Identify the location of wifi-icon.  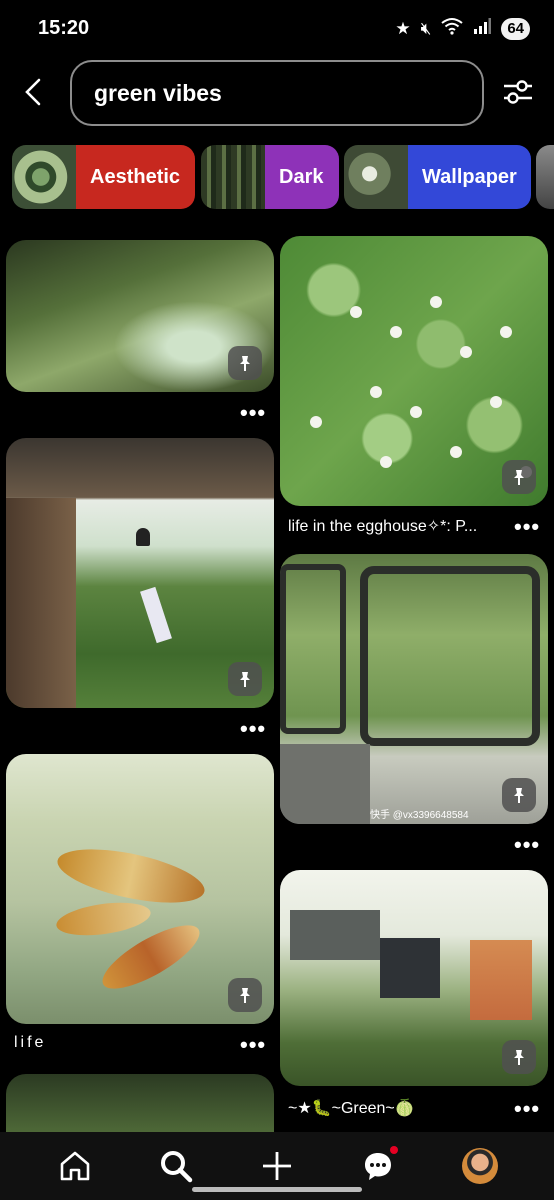
(452, 29).